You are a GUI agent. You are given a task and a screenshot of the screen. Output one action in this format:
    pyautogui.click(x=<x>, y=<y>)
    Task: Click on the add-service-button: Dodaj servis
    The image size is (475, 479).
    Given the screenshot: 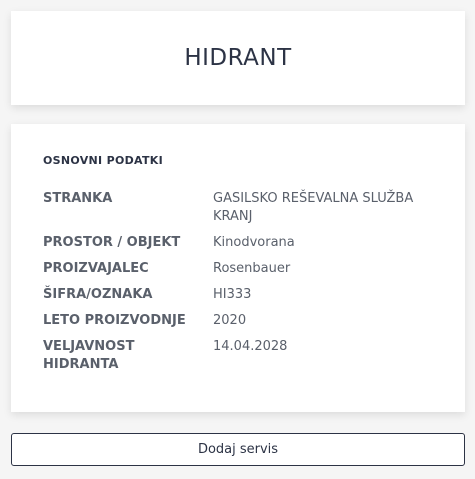 What is the action you would take?
    pyautogui.click(x=238, y=449)
    